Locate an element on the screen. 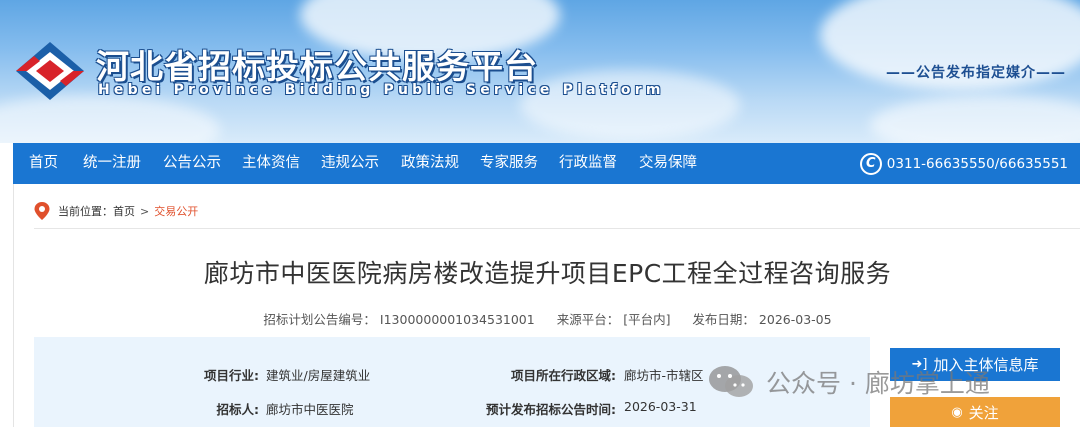 The height and width of the screenshot is (427, 1080). breadcrumb-divider is located at coordinates (557, 228).